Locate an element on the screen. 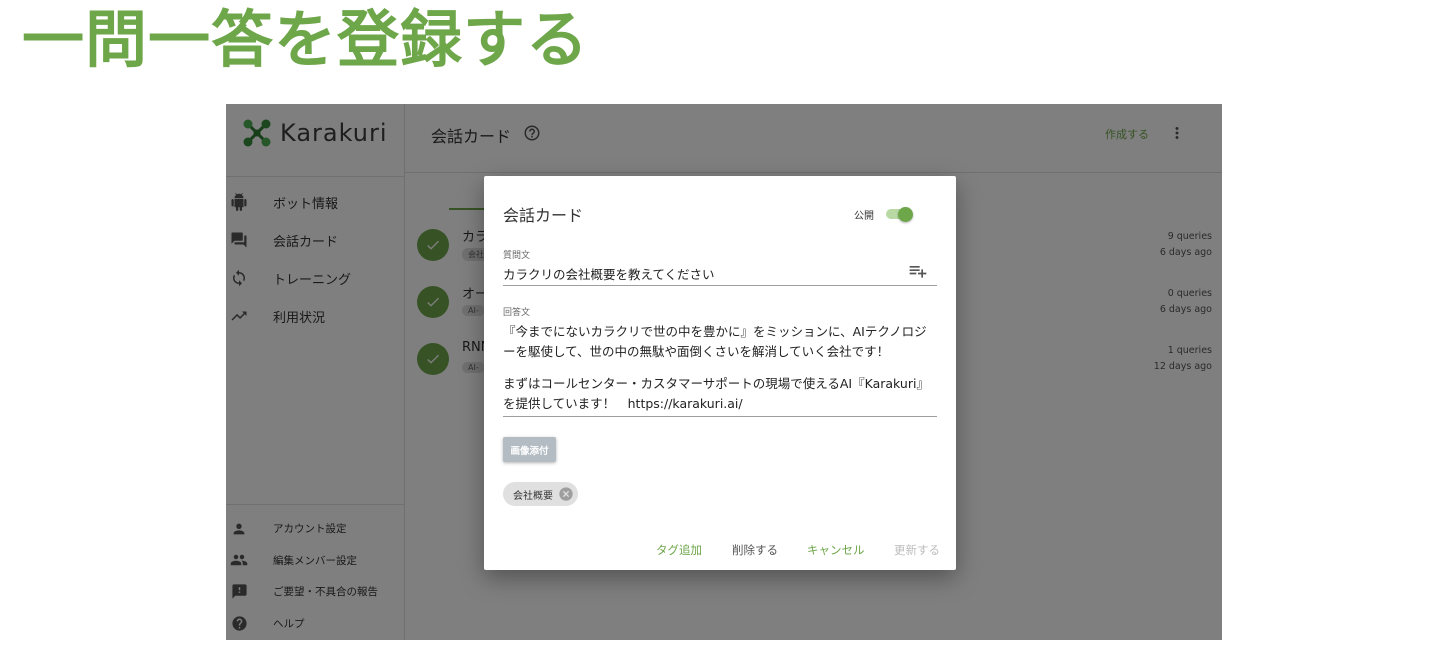  delete-button: 削除する is located at coordinates (755, 550).